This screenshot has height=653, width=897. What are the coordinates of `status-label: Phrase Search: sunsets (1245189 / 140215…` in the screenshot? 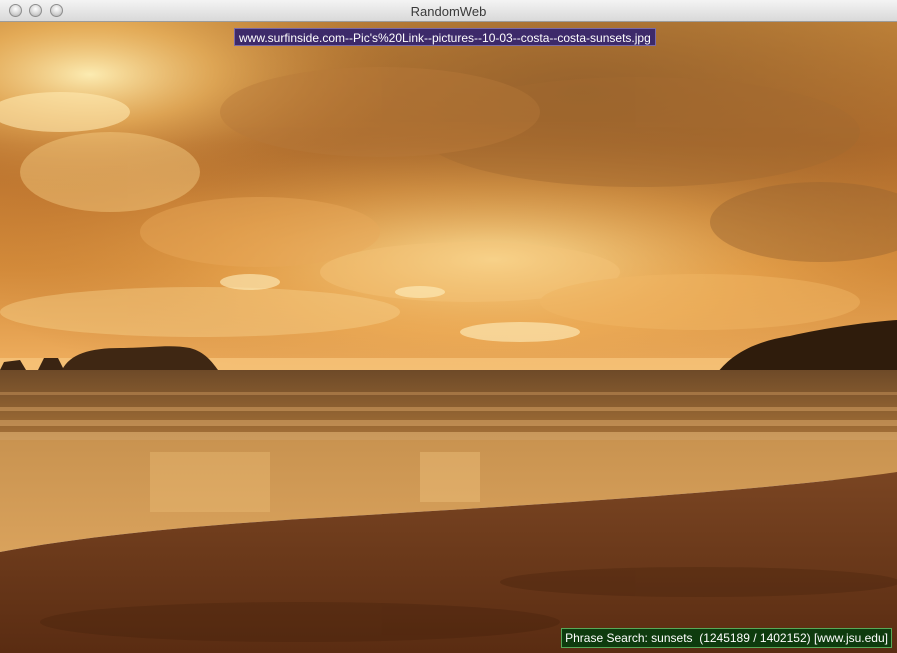 It's located at (726, 638).